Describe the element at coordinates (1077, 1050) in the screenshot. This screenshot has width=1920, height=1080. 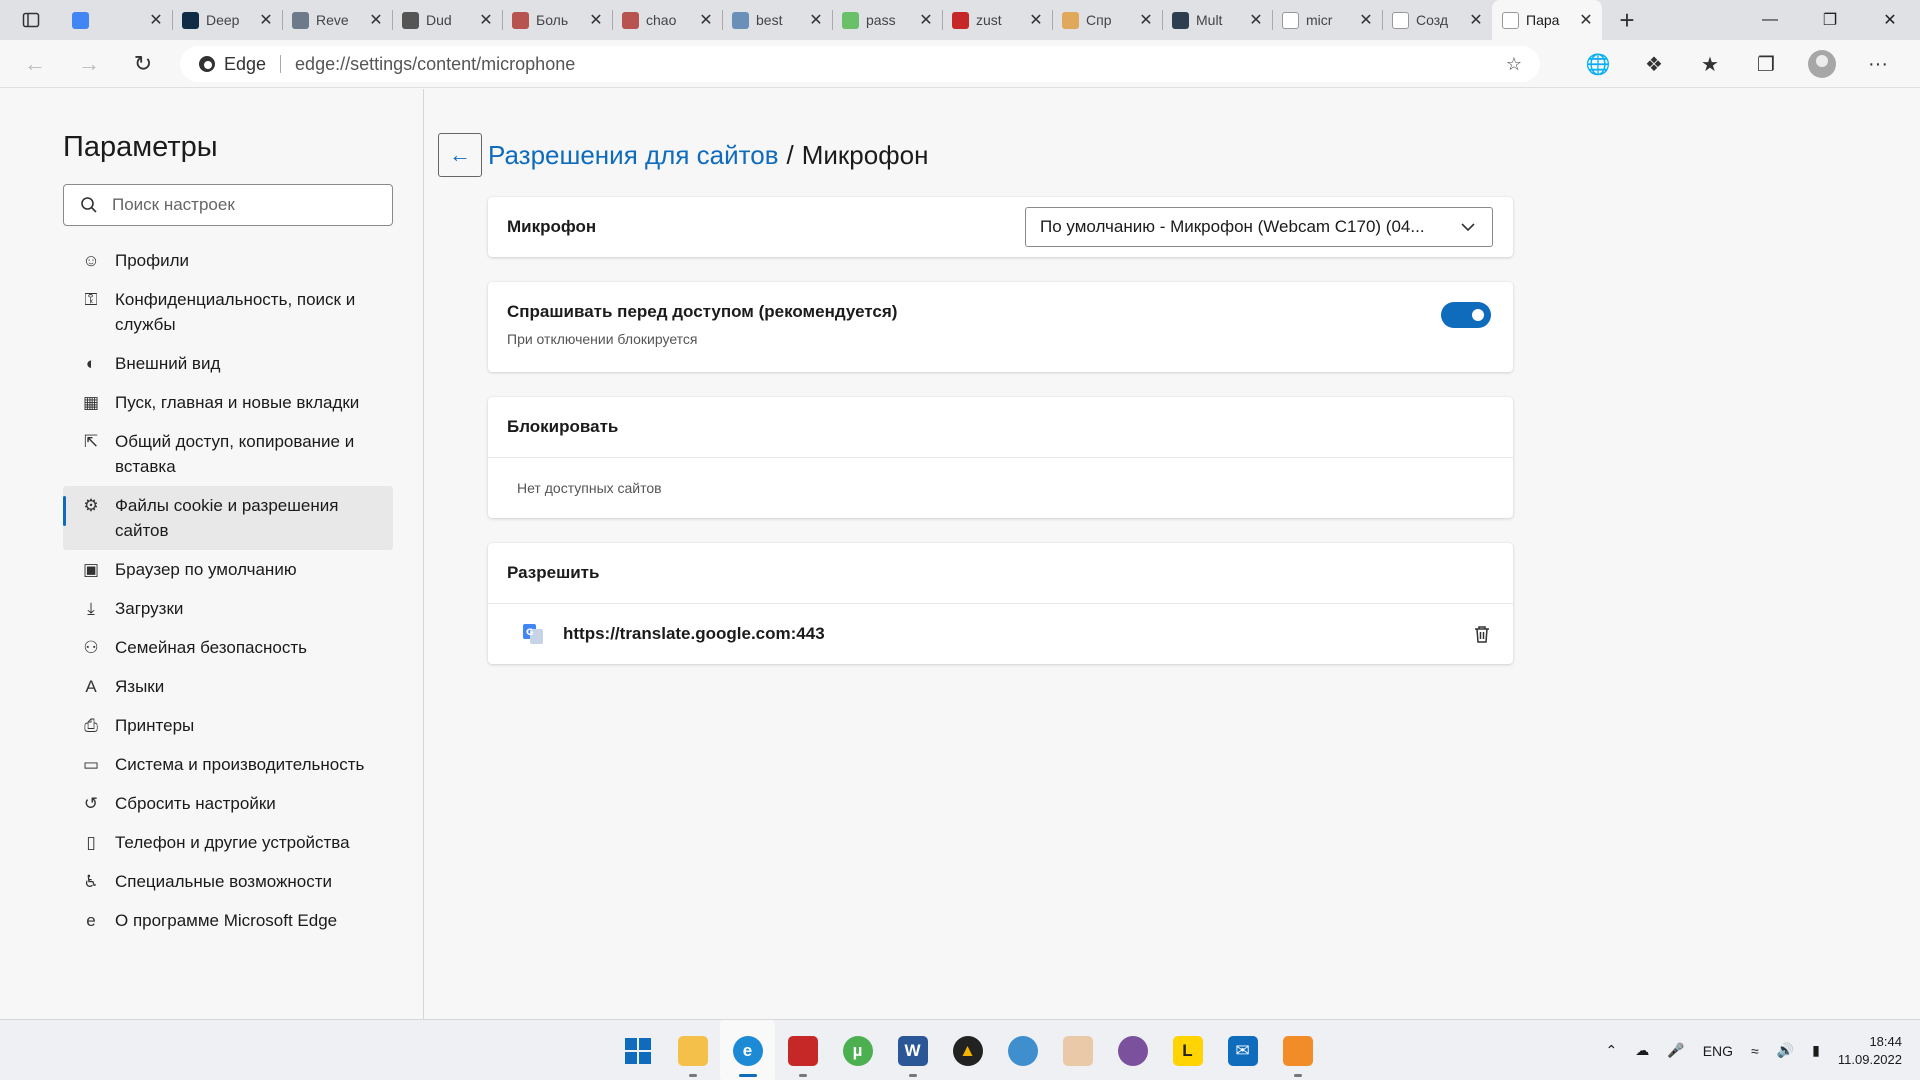
I see `taskbar-app-photo` at that location.